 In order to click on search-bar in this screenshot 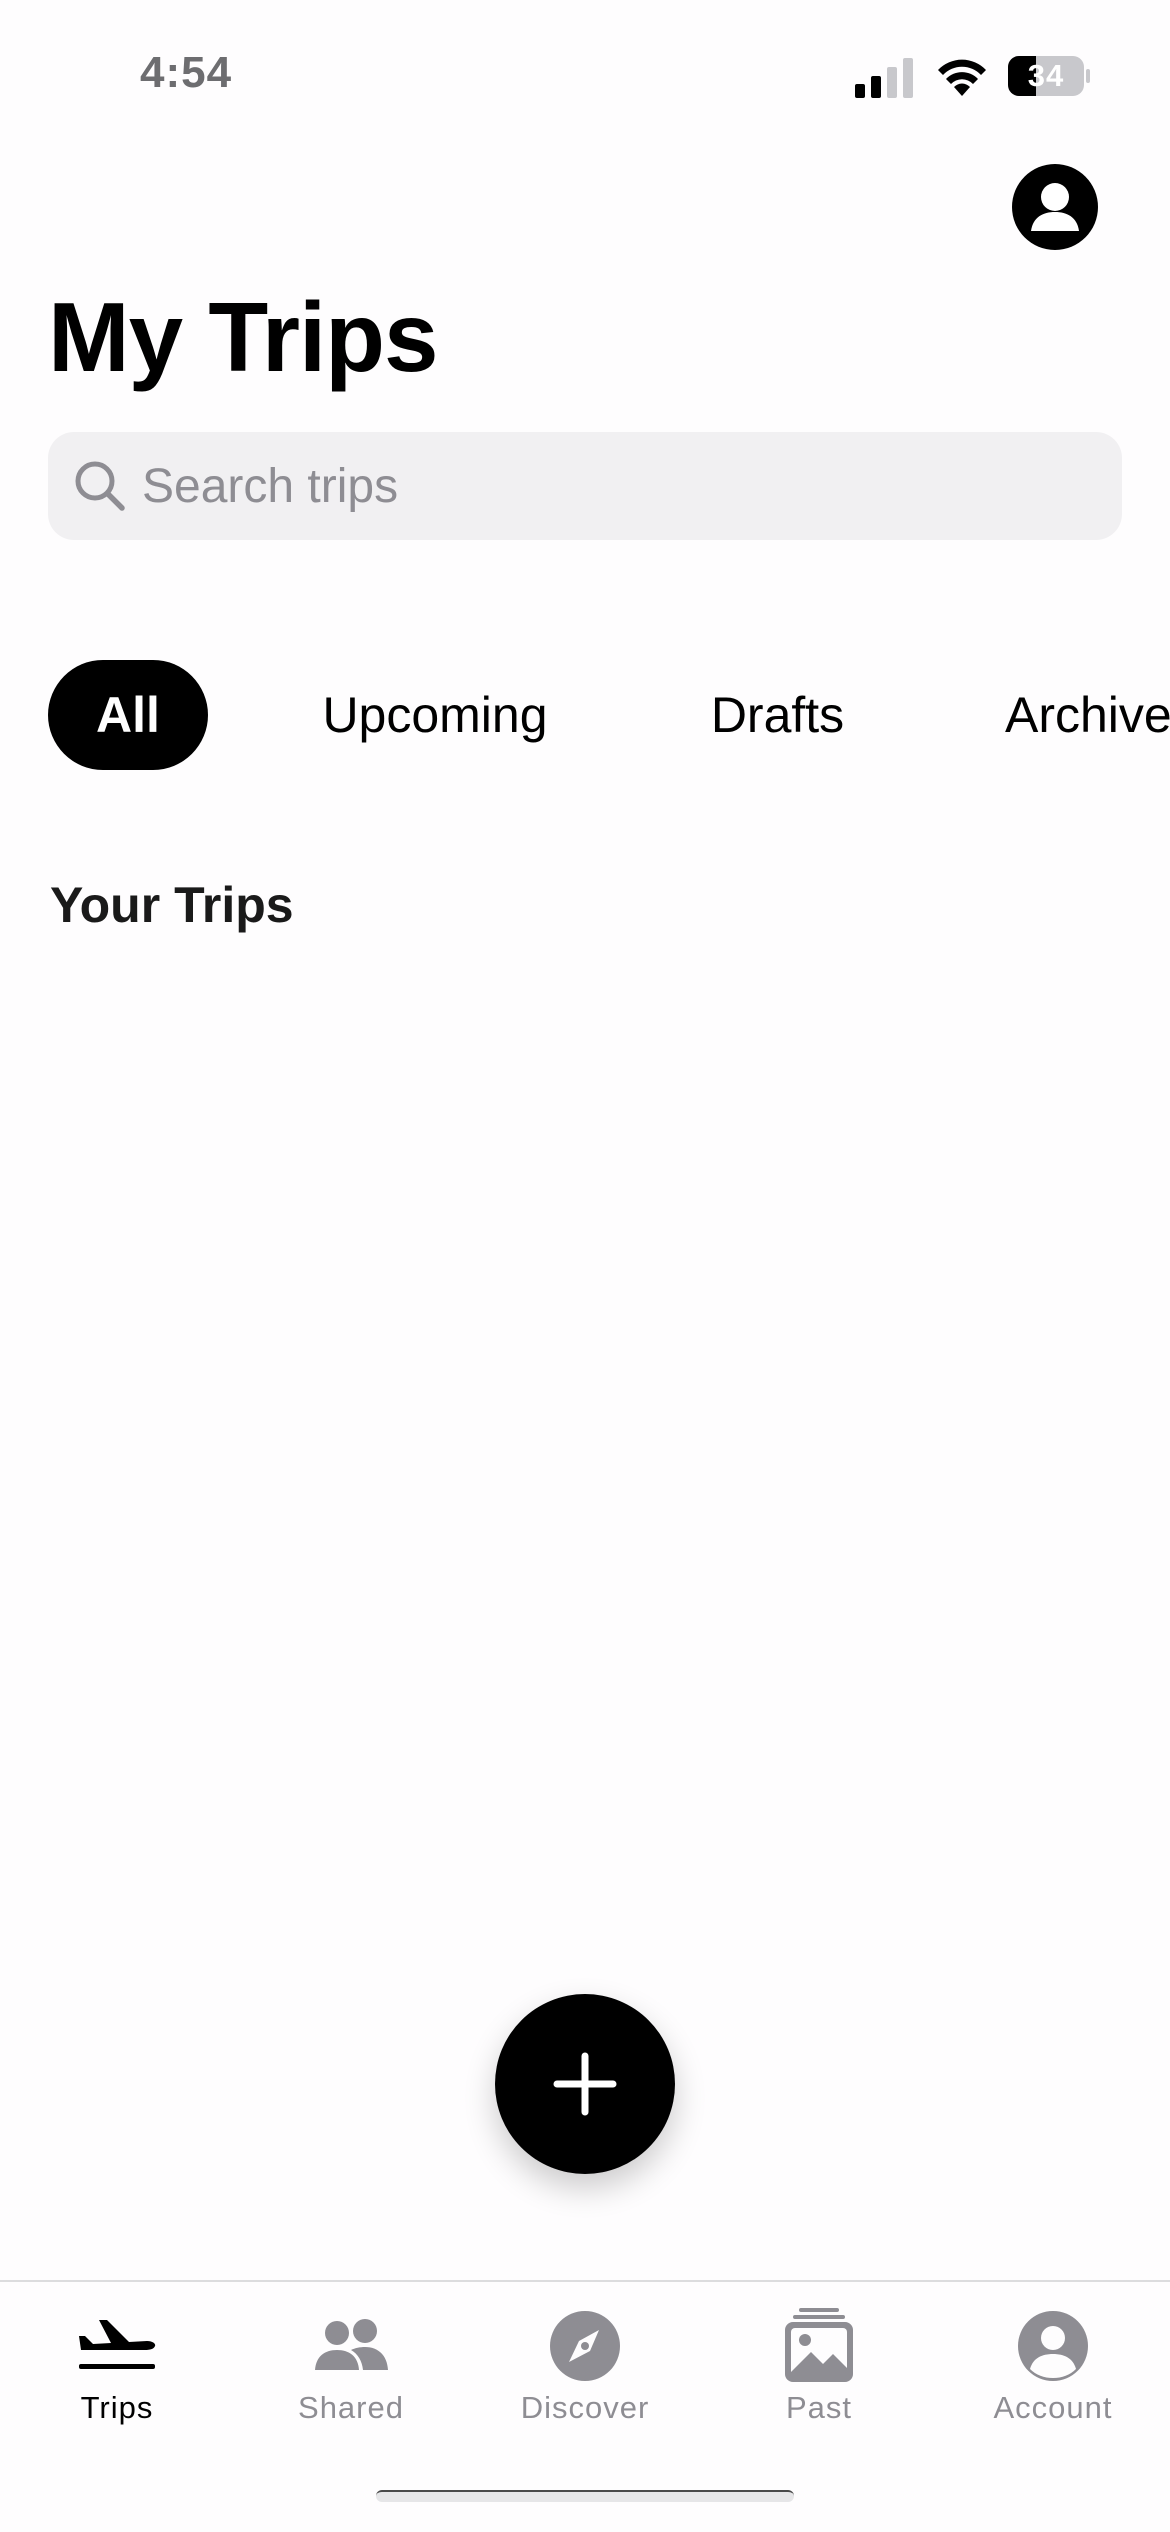, I will do `click(585, 486)`.